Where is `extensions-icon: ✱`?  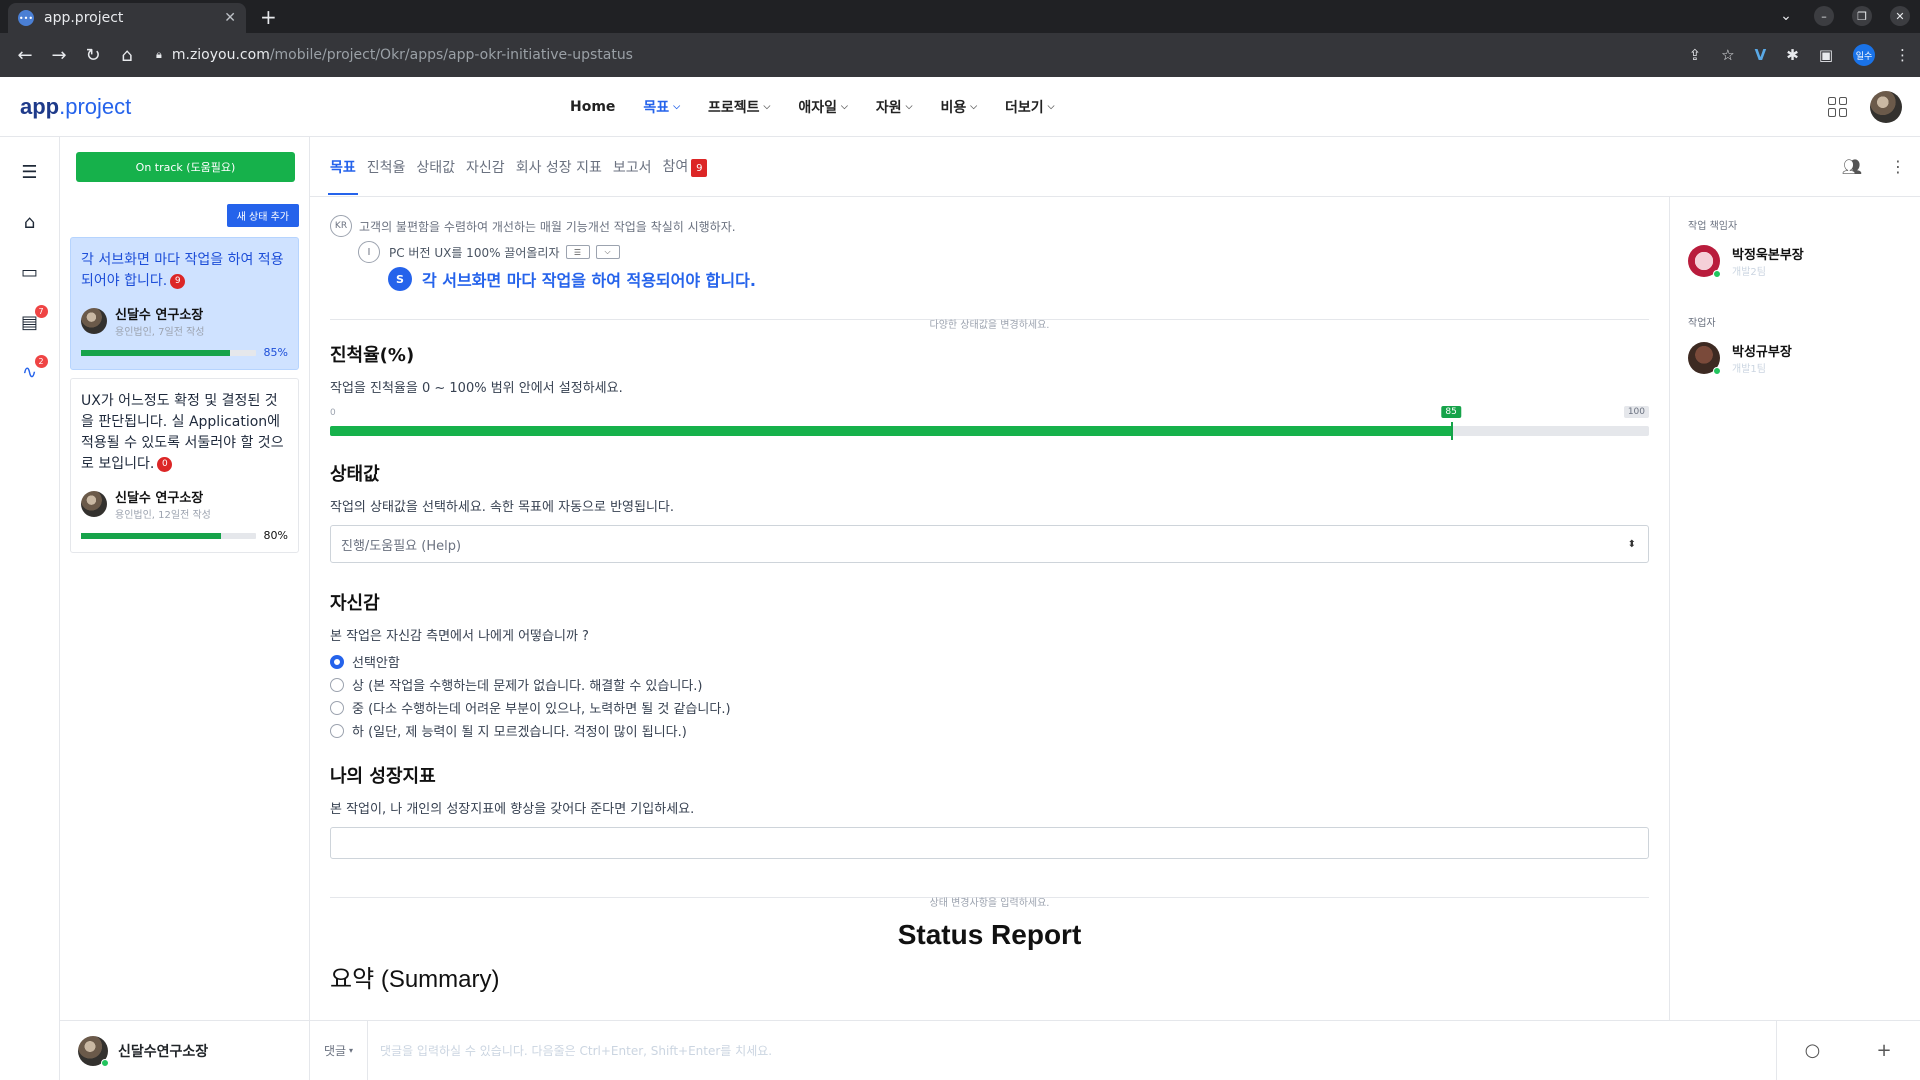
extensions-icon: ✱ is located at coordinates (1792, 55).